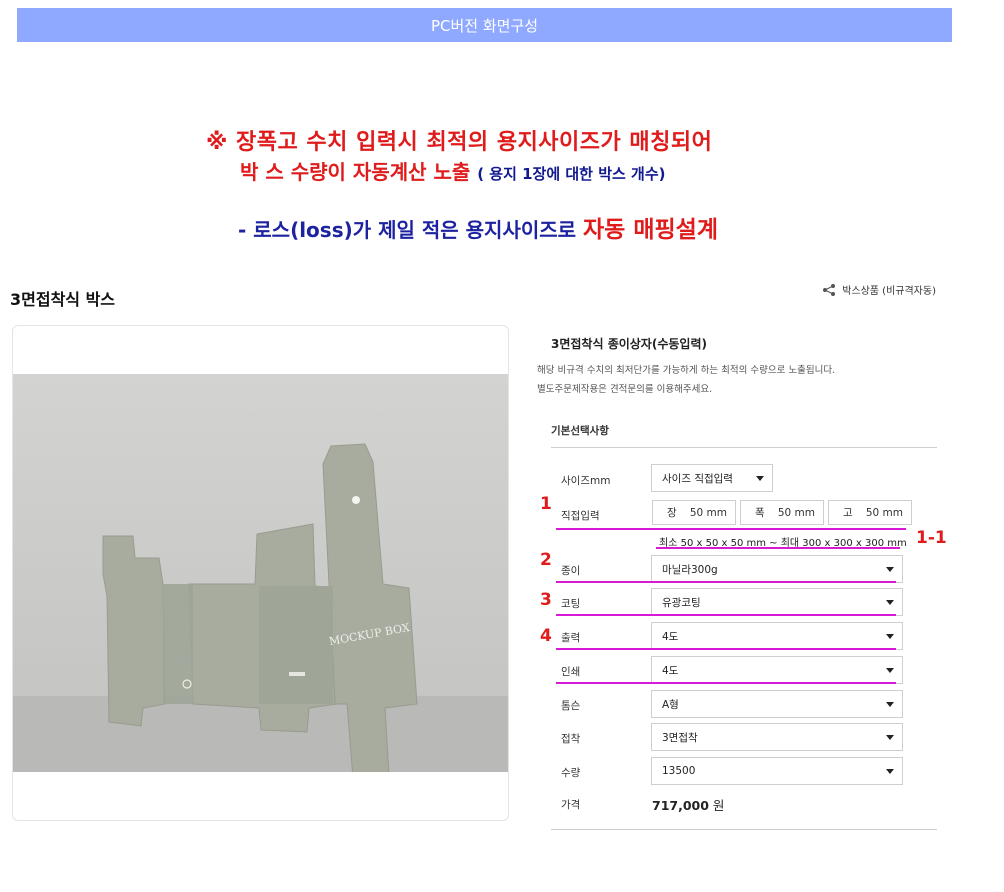 Image resolution: width=1004 pixels, height=892 pixels. What do you see at coordinates (359, 172) in the screenshot?
I see `notice-line-2-main: 박 스 수량이 자동계산 노출` at bounding box center [359, 172].